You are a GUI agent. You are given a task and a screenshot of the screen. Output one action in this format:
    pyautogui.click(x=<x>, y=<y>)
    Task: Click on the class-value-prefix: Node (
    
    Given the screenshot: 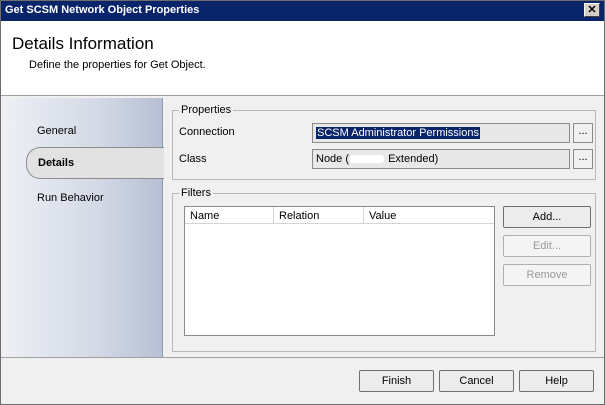 What is the action you would take?
    pyautogui.click(x=333, y=159)
    